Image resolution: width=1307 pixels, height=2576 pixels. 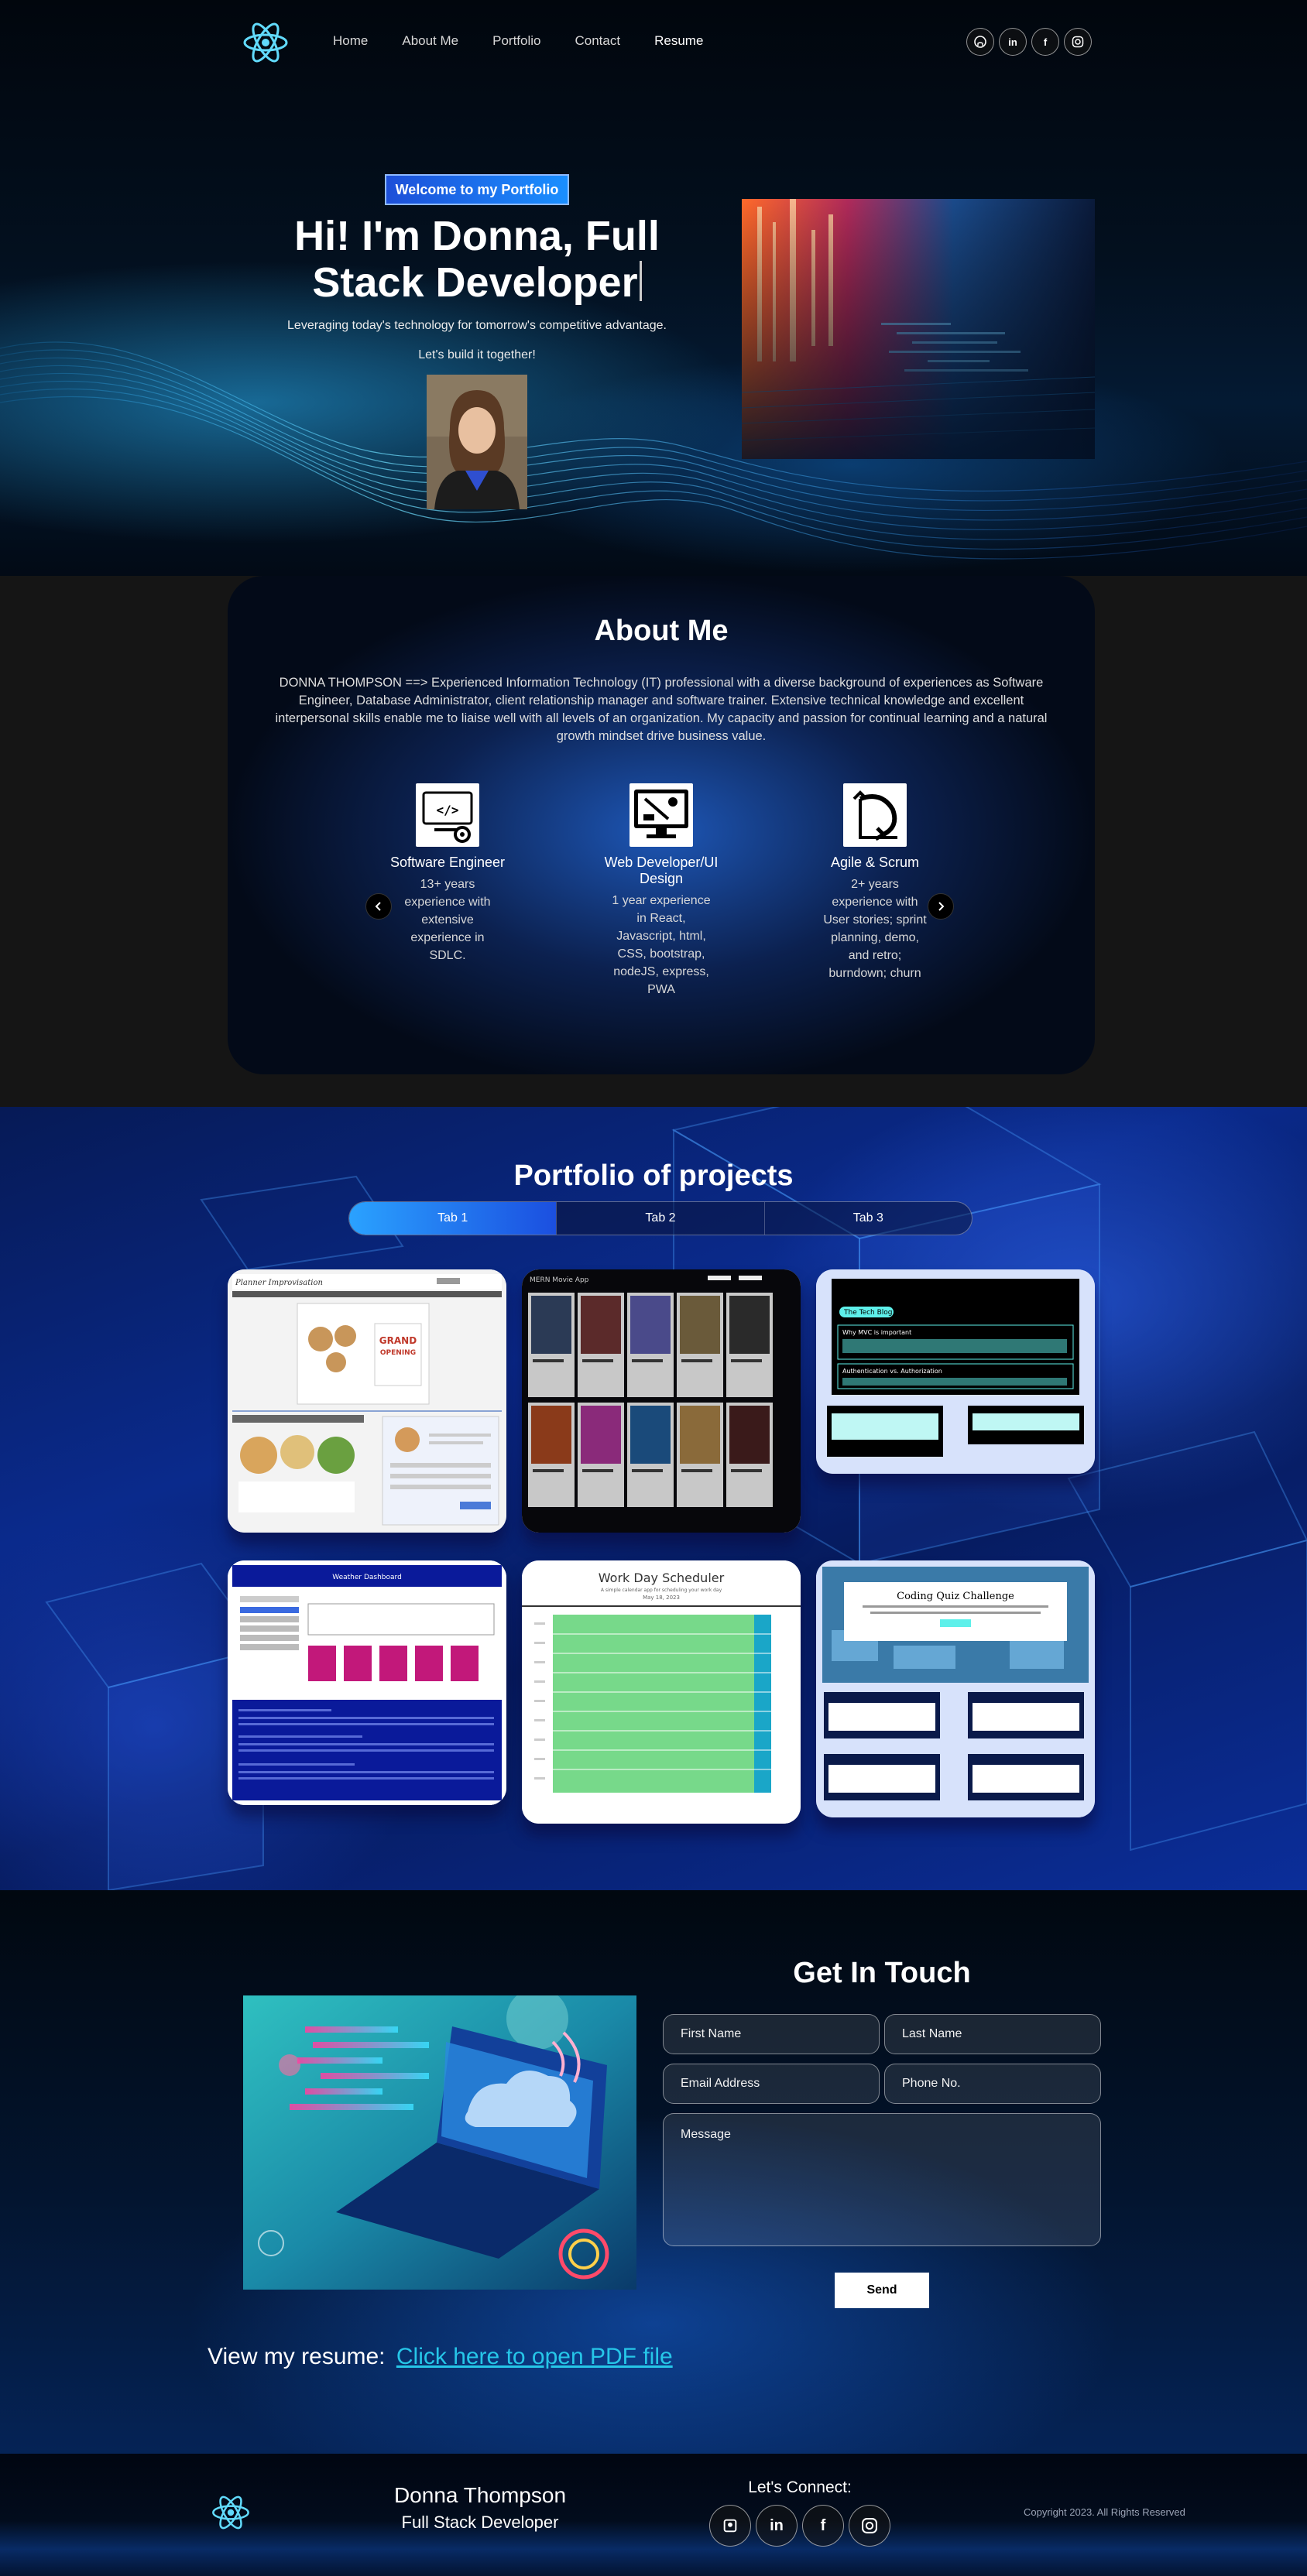 I want to click on react-logo-icon, so click(x=266, y=43).